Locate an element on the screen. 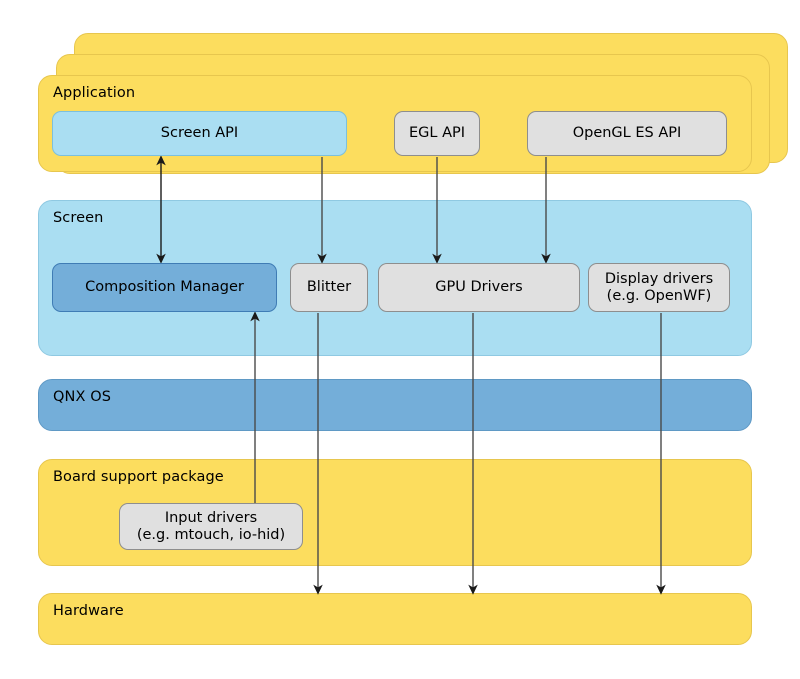 The width and height of the screenshot is (800, 679). component-composition-manager: Composition Manager is located at coordinates (164, 287).